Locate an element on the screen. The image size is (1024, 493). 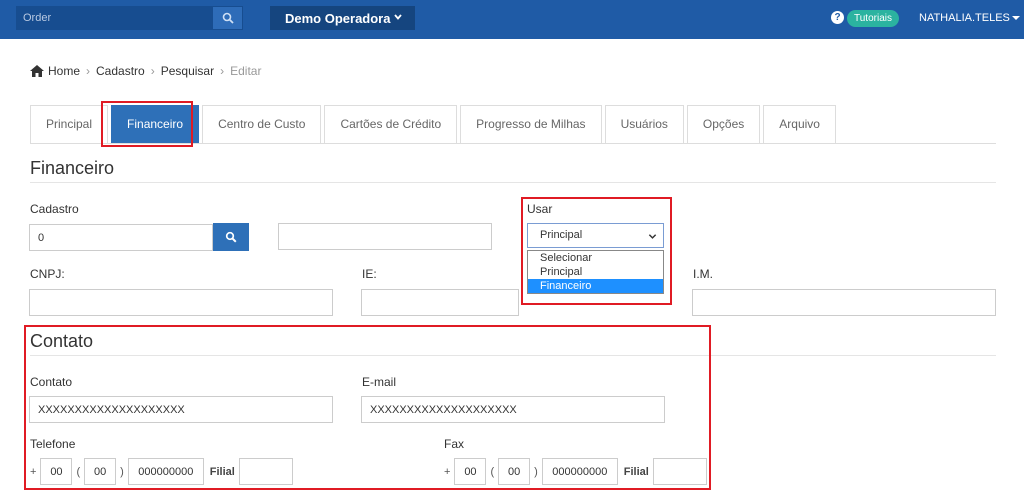
help-icon: ? is located at coordinates (837, 17).